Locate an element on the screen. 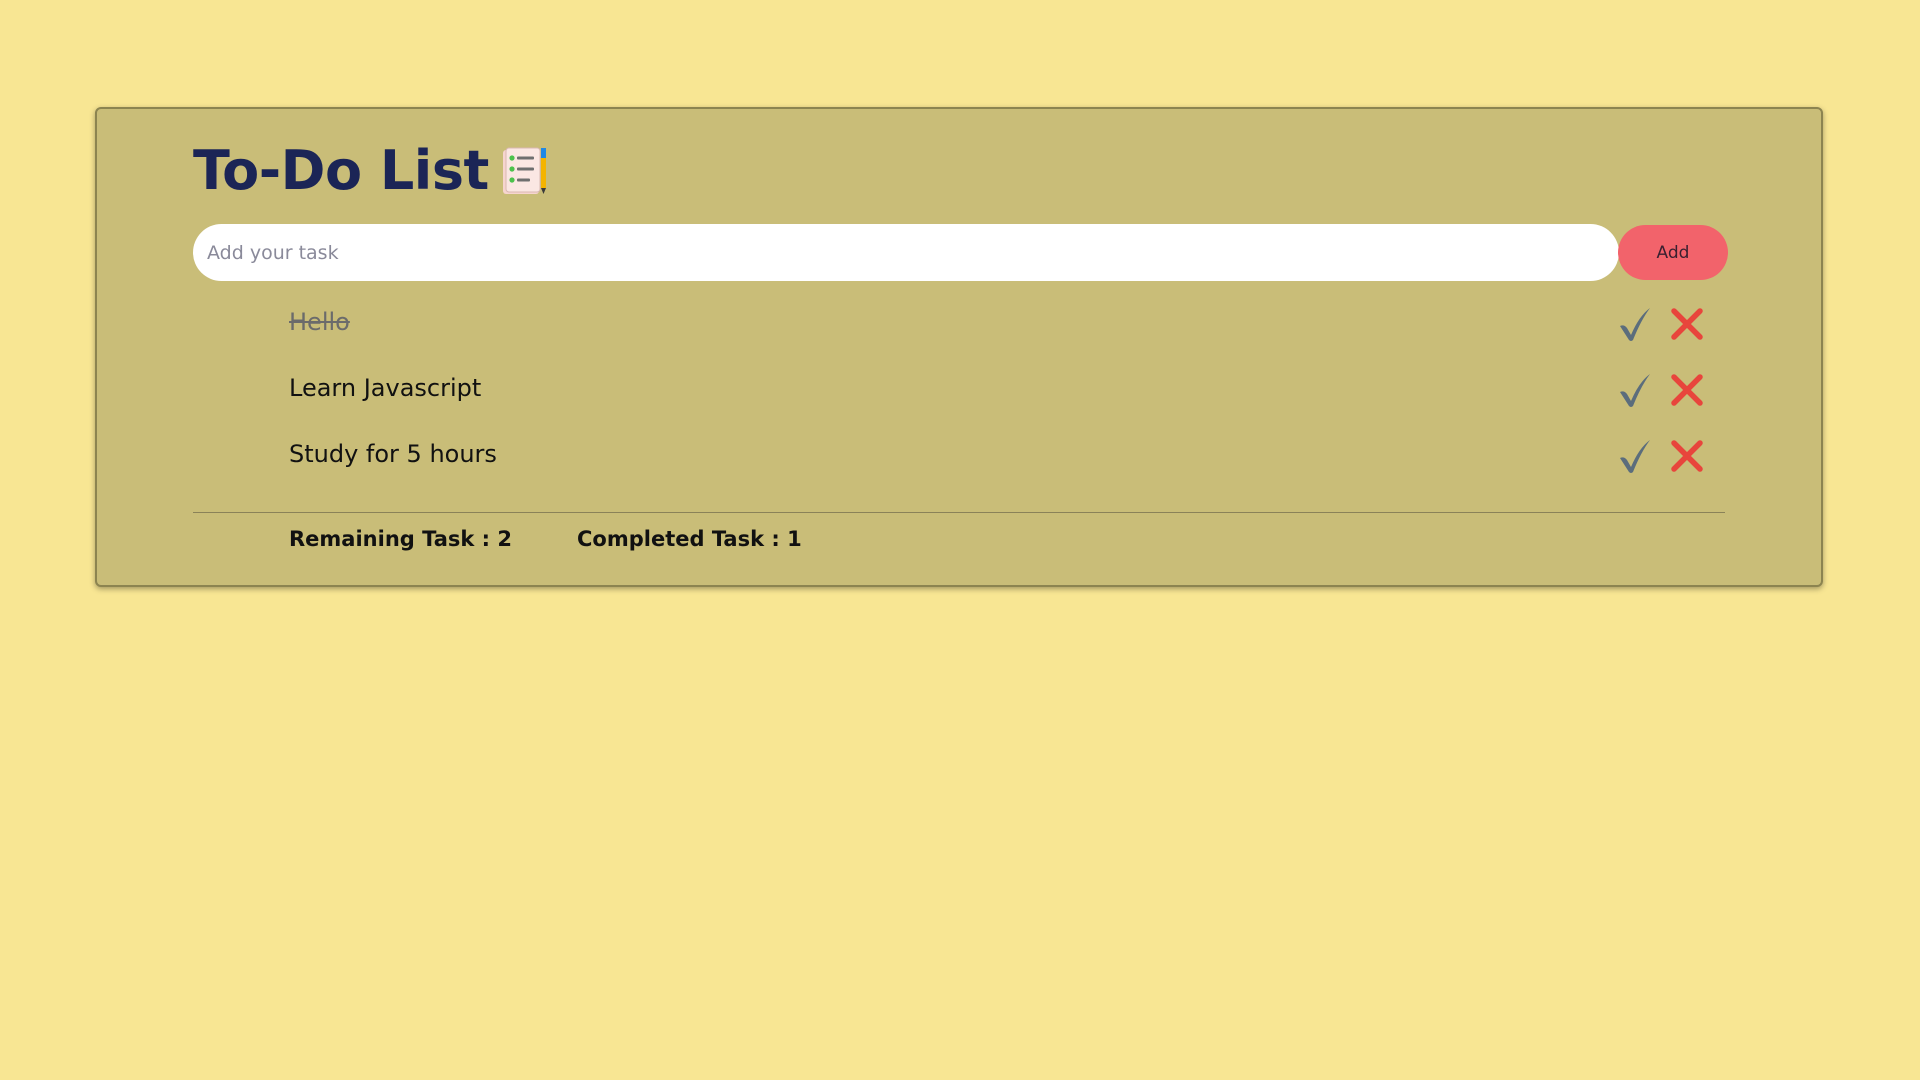 The width and height of the screenshot is (1920, 1080). task-item: Study for 5 hours is located at coordinates (959, 459).